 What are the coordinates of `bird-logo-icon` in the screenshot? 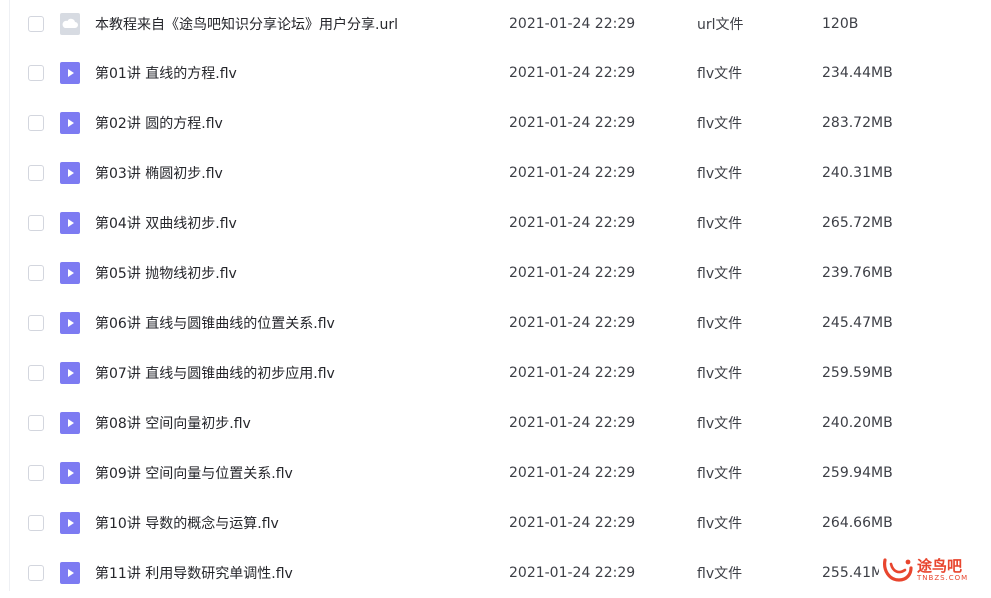 It's located at (898, 570).